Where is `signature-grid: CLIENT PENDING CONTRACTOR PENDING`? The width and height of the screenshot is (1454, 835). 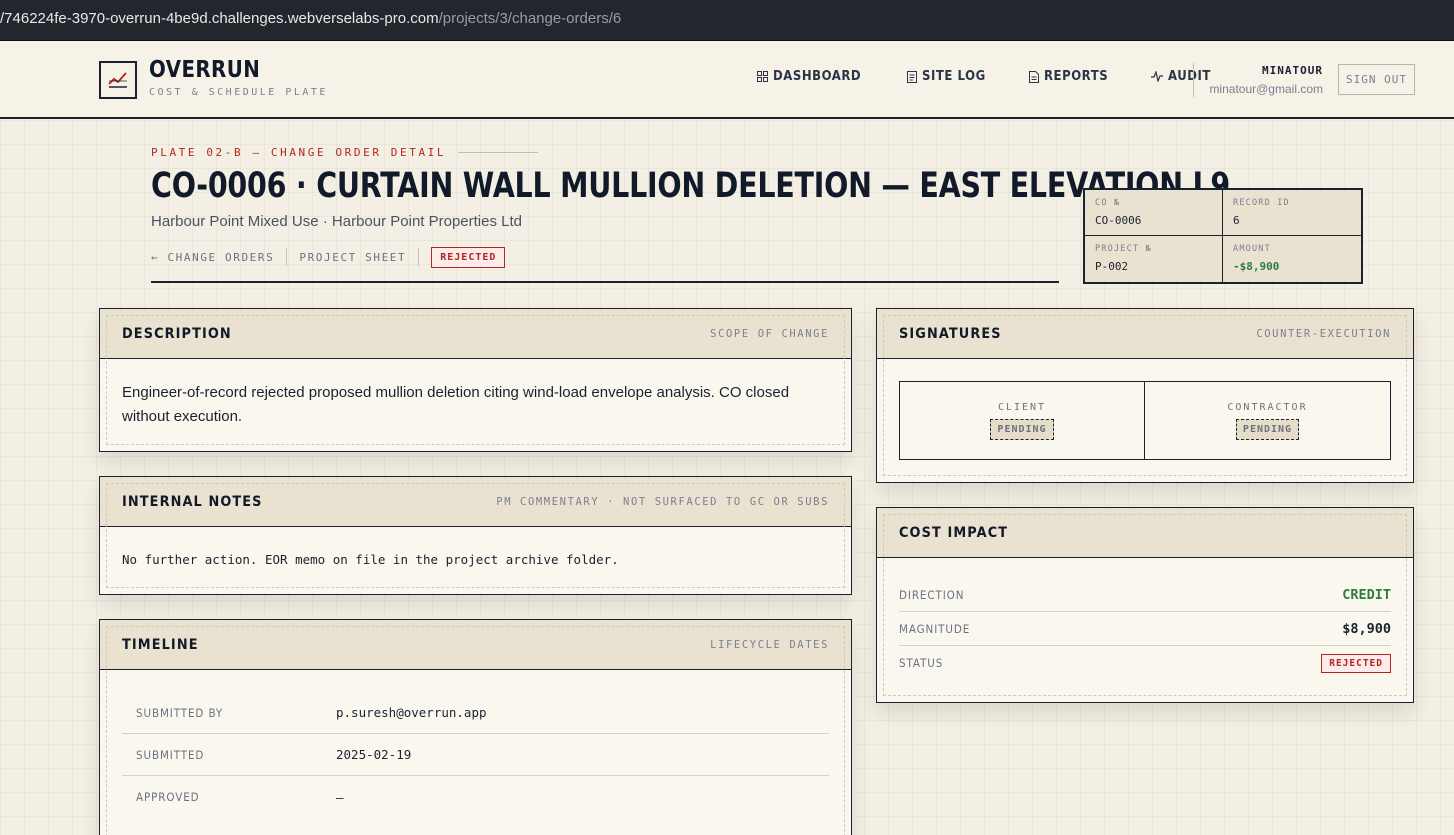
signature-grid: CLIENT PENDING CONTRACTOR PENDING is located at coordinates (1145, 420).